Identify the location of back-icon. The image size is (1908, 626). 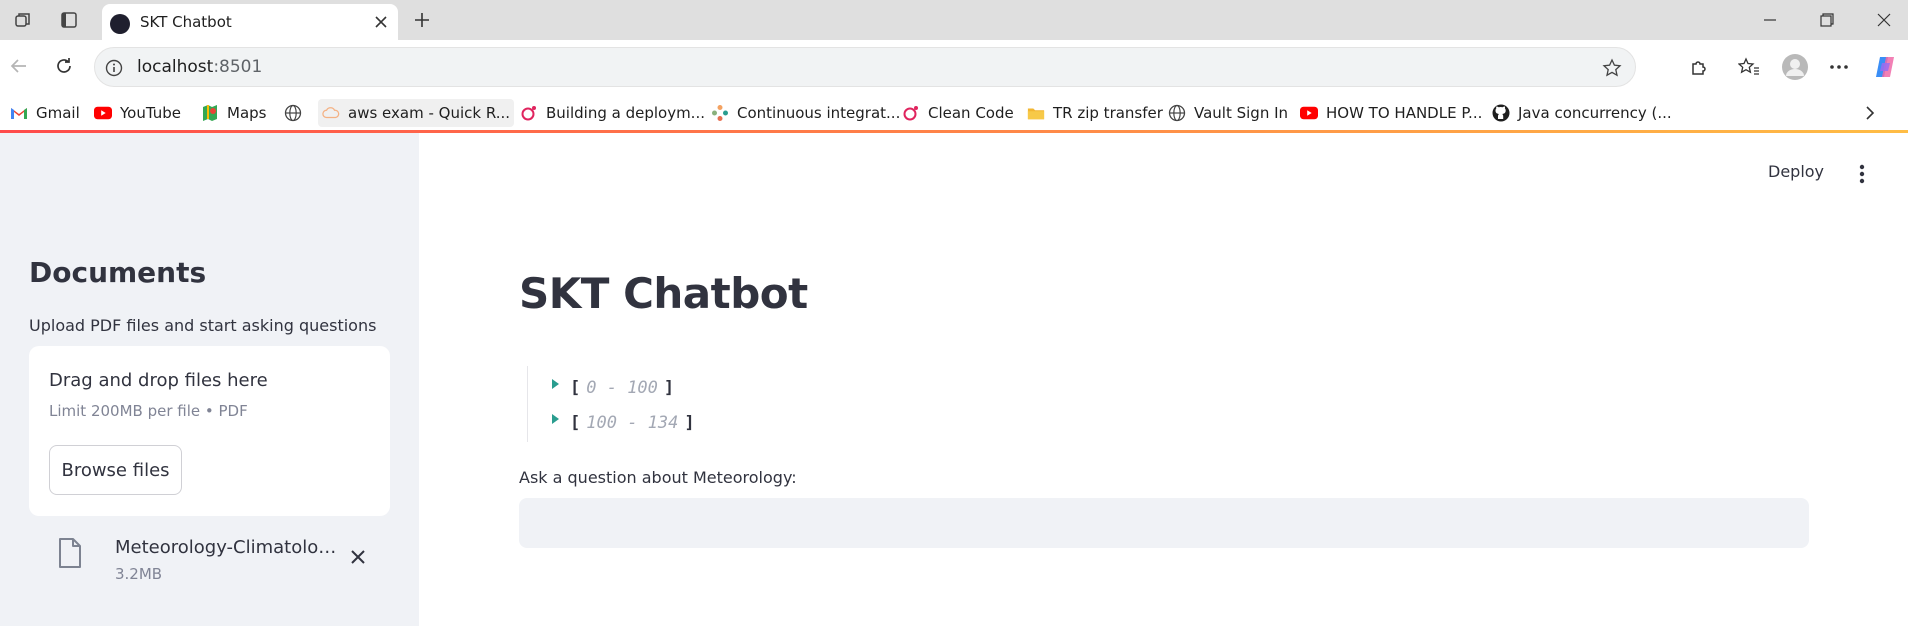
(19, 66).